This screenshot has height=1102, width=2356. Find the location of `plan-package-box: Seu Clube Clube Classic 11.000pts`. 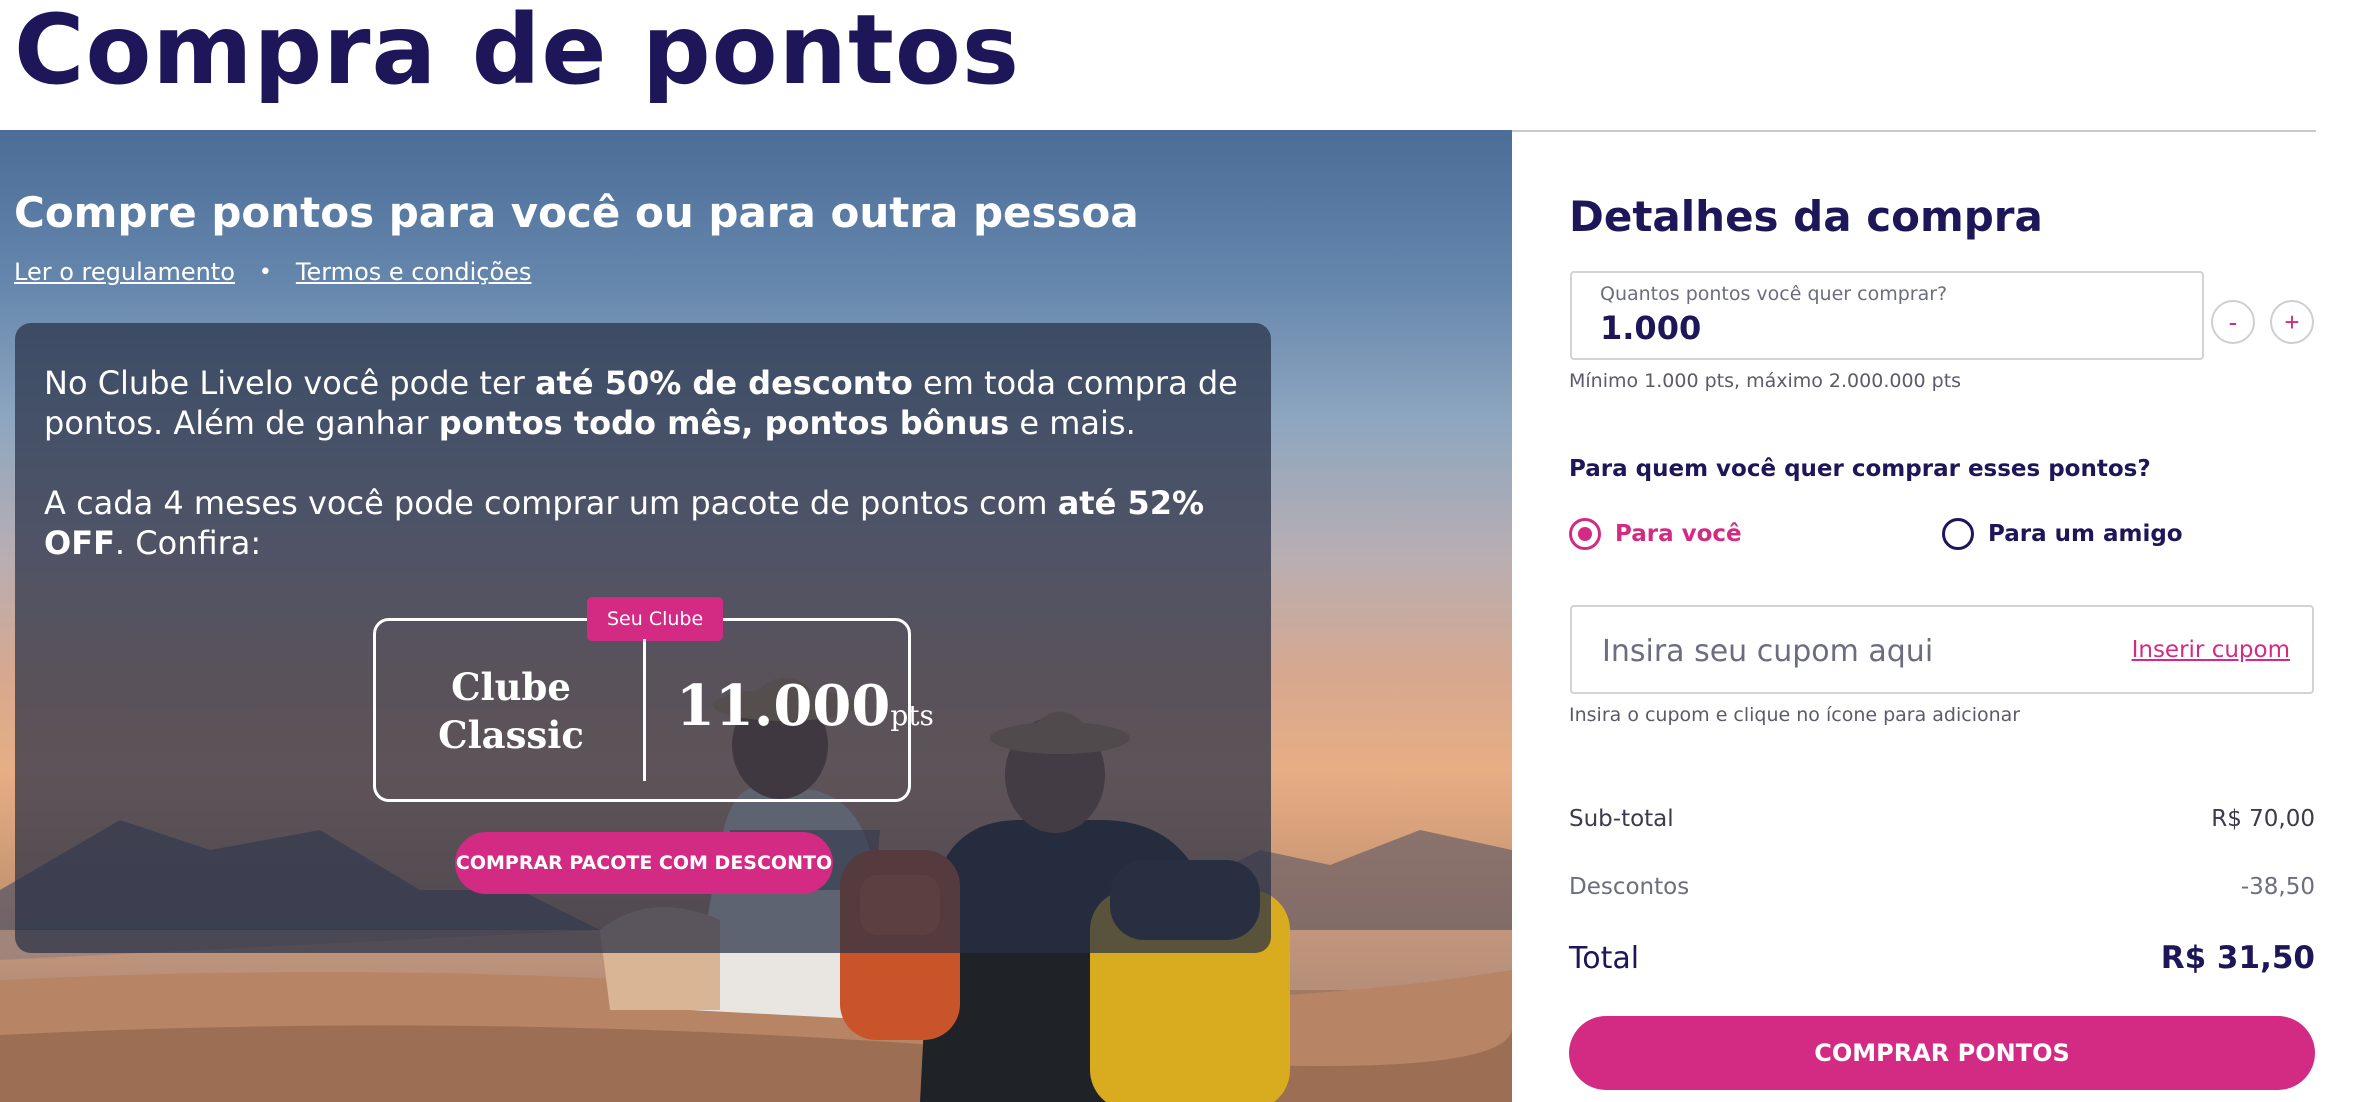

plan-package-box: Seu Clube Clube Classic 11.000pts is located at coordinates (653, 699).